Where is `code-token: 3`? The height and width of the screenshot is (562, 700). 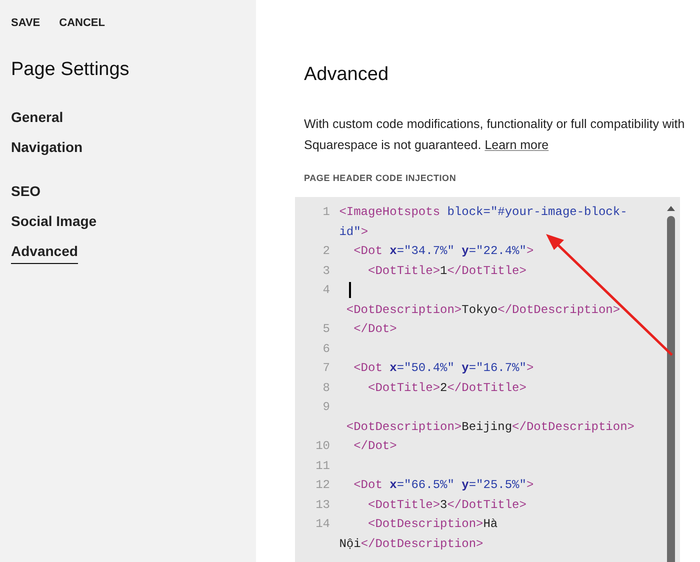
code-token: 3 is located at coordinates (444, 505).